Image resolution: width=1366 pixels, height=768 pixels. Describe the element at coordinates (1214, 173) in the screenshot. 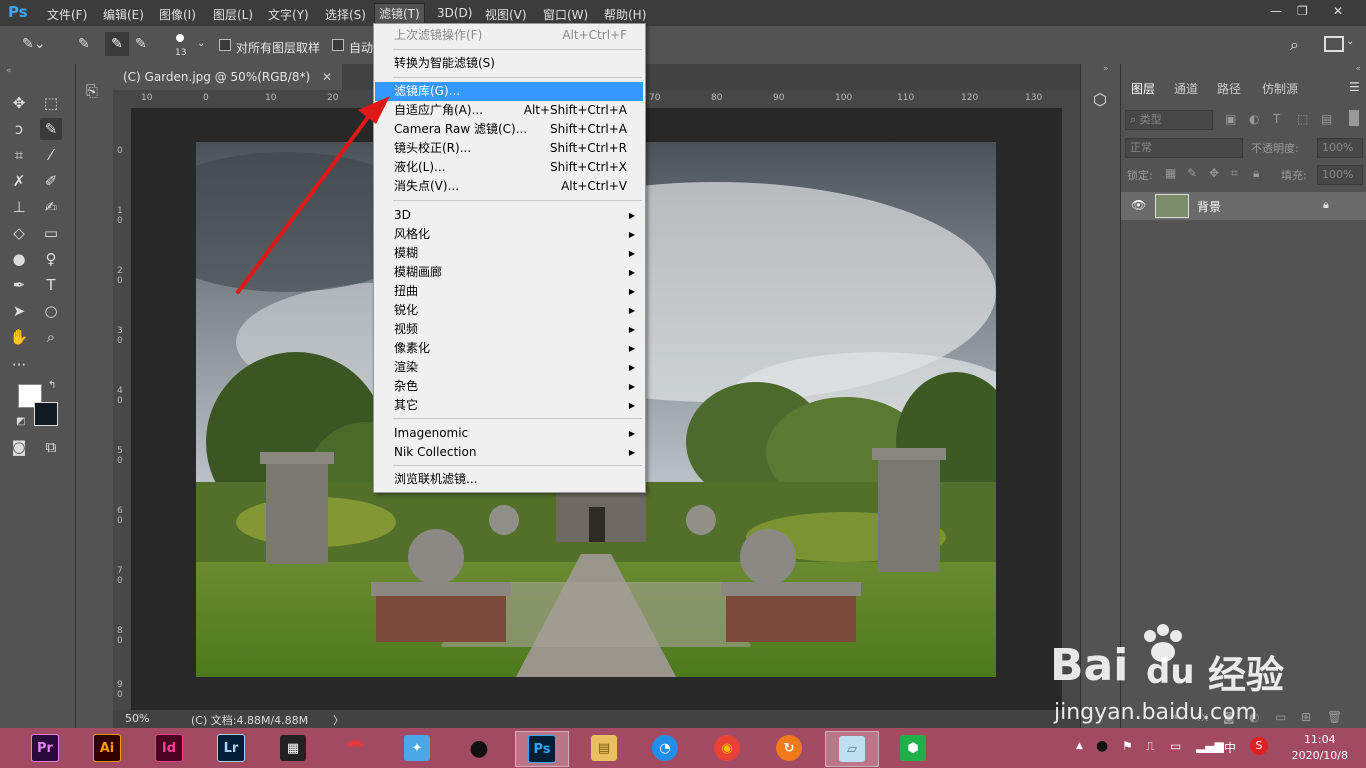

I see `lock-position-icon: ✥` at that location.